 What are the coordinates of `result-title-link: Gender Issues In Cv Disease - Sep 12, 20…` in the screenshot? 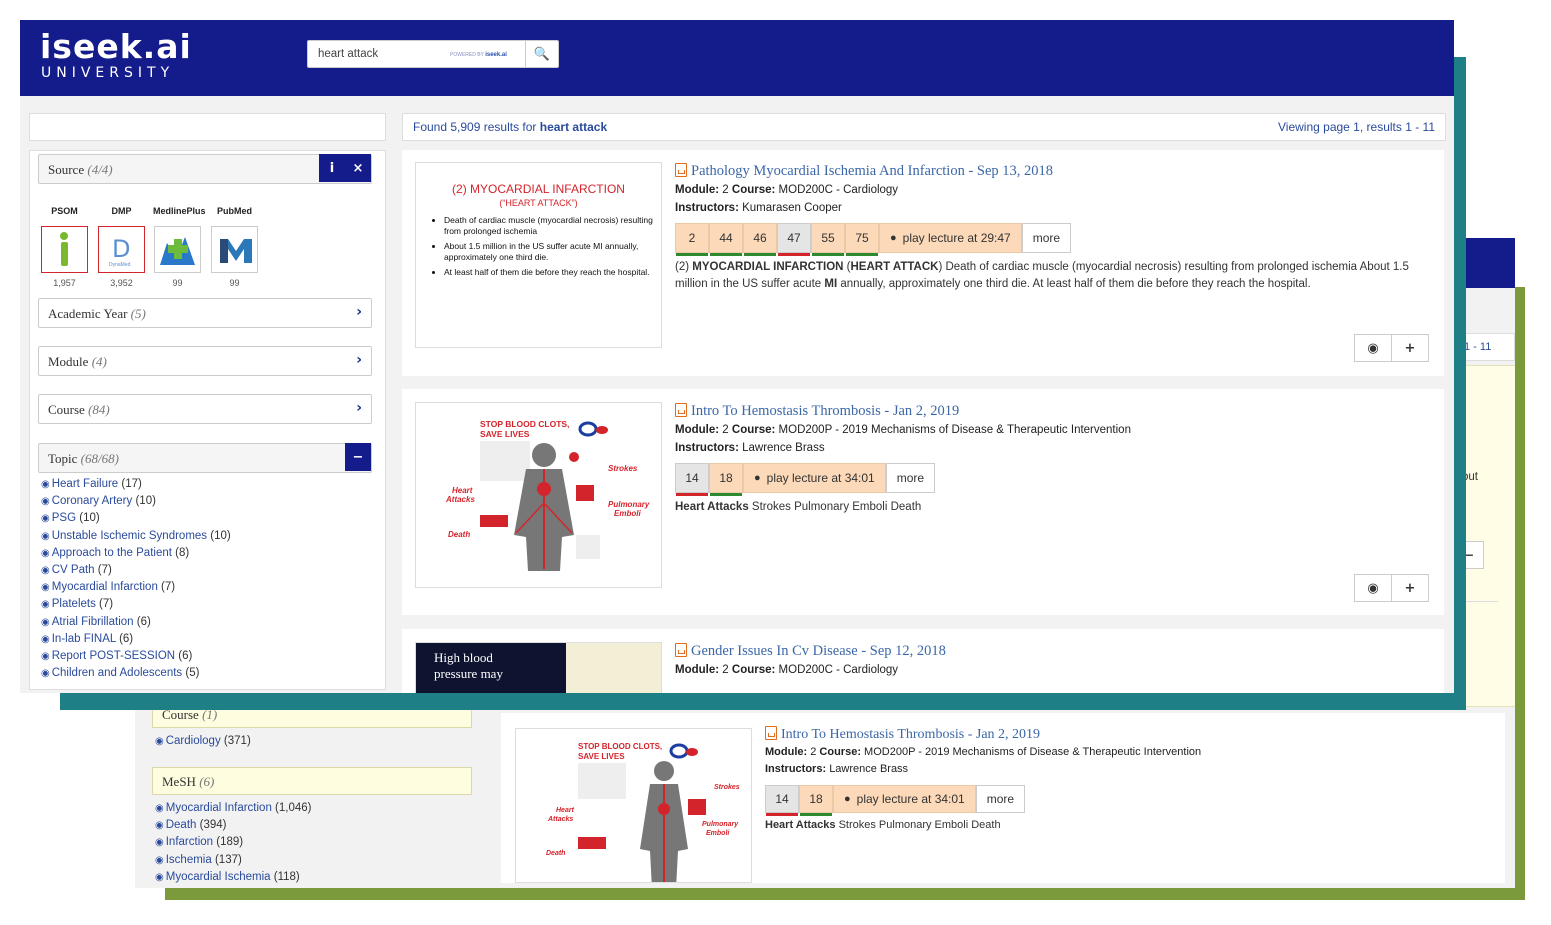 It's located at (810, 651).